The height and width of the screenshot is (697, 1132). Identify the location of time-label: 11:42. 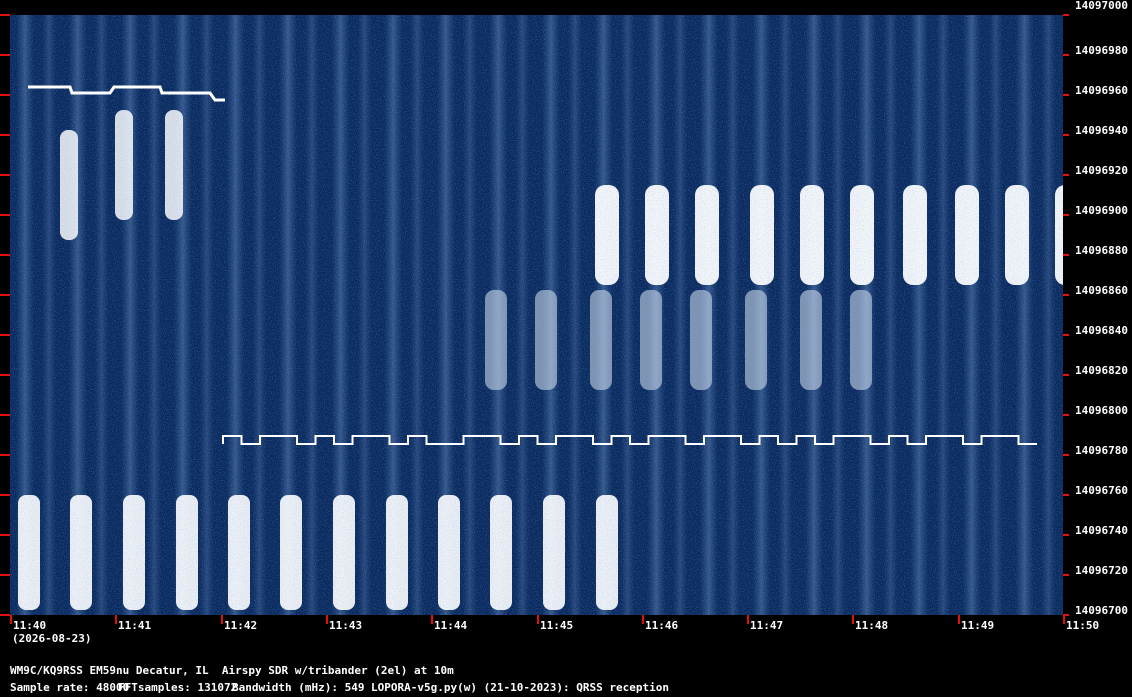
(241, 625).